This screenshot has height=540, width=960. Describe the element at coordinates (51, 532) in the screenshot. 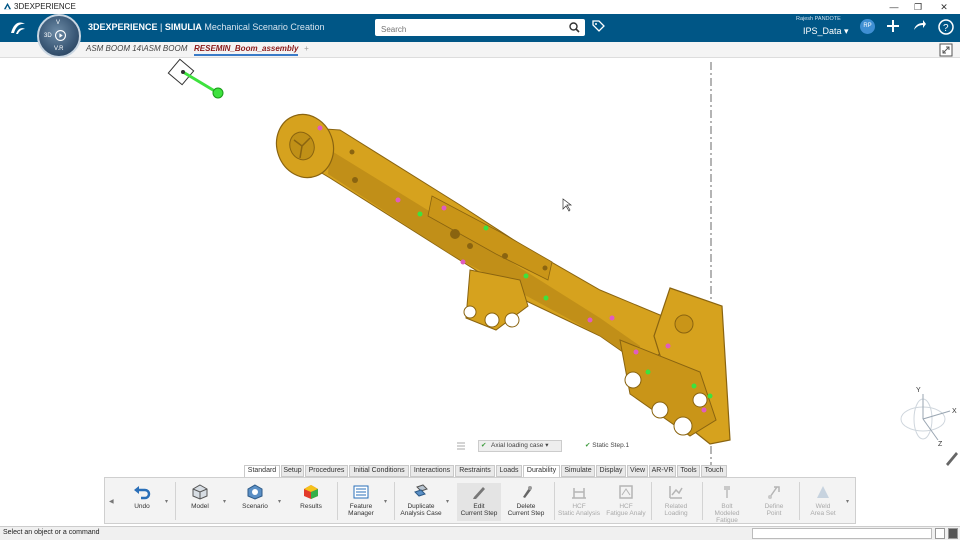

I see `status-message: Select an object or a command` at that location.